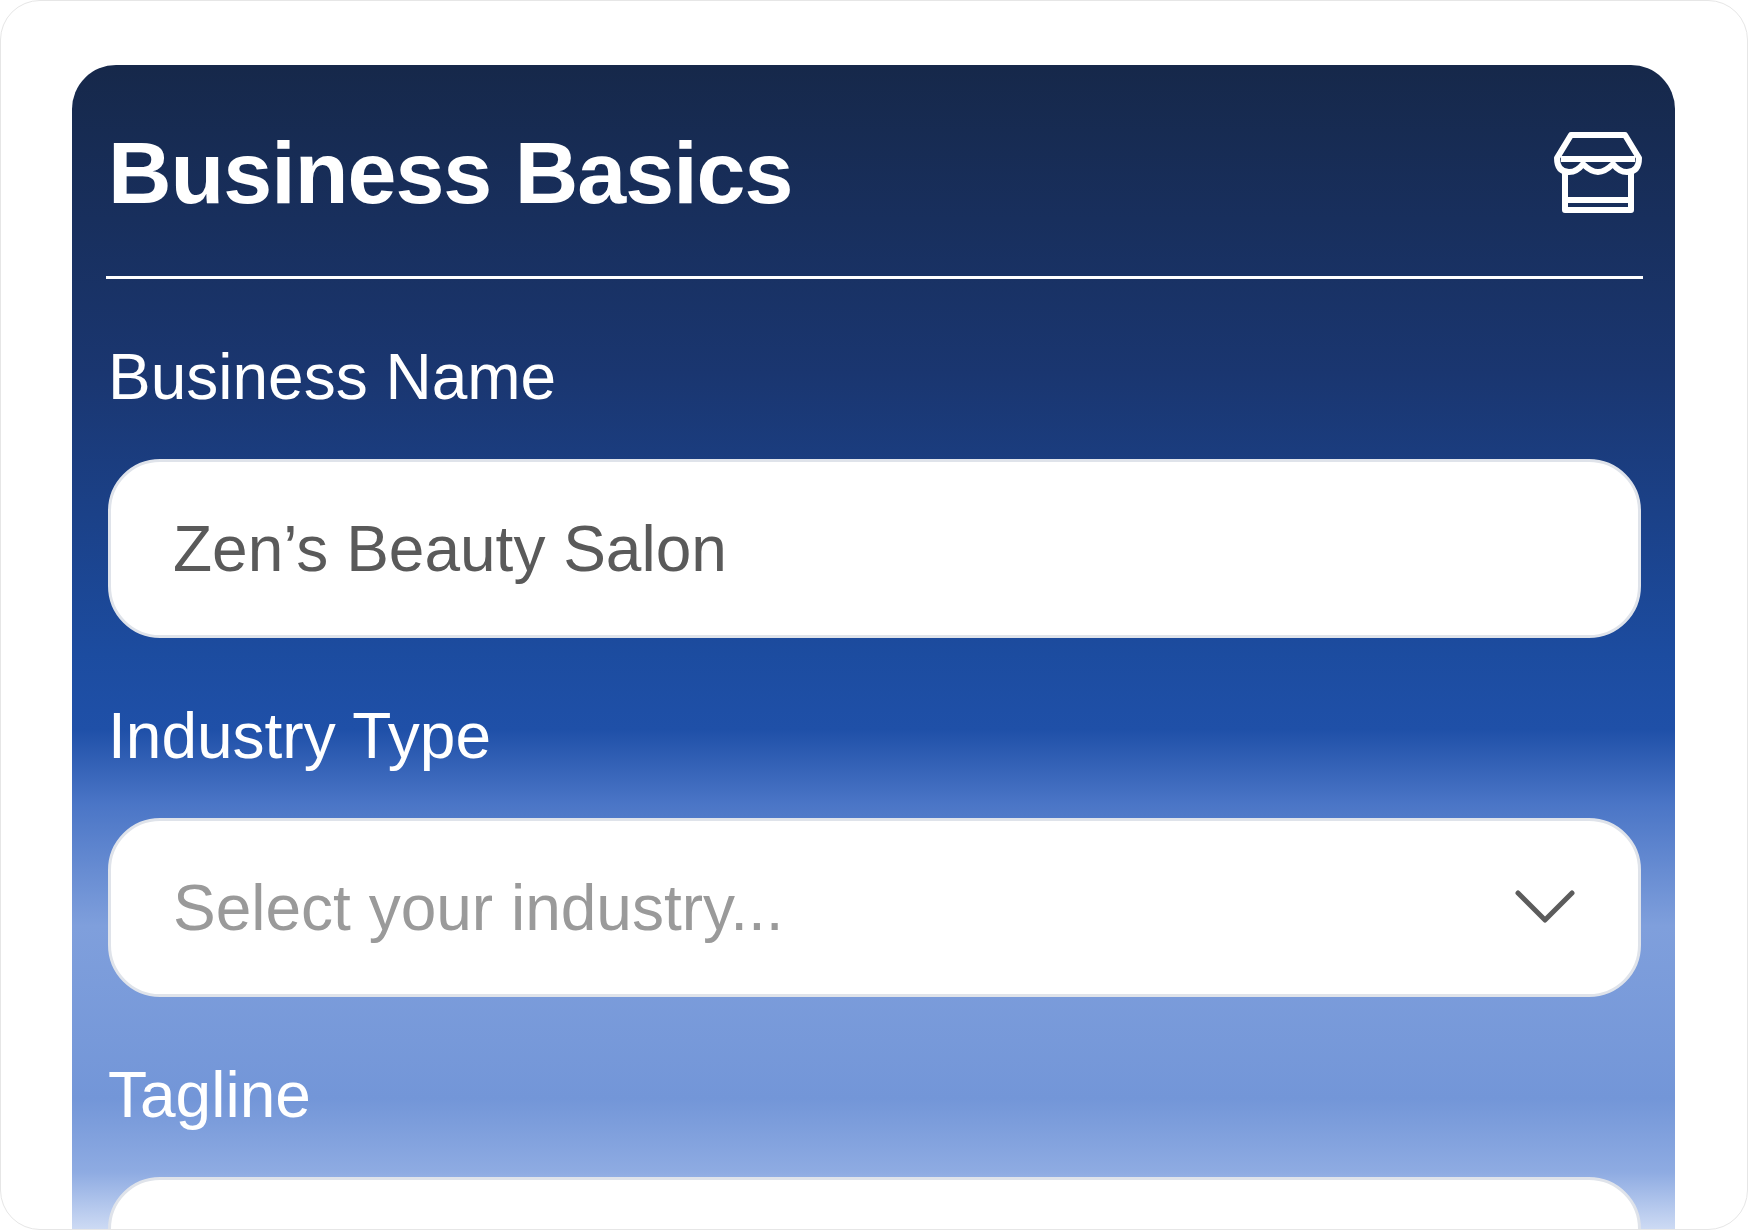  I want to click on field-label: Business Name, so click(333, 377).